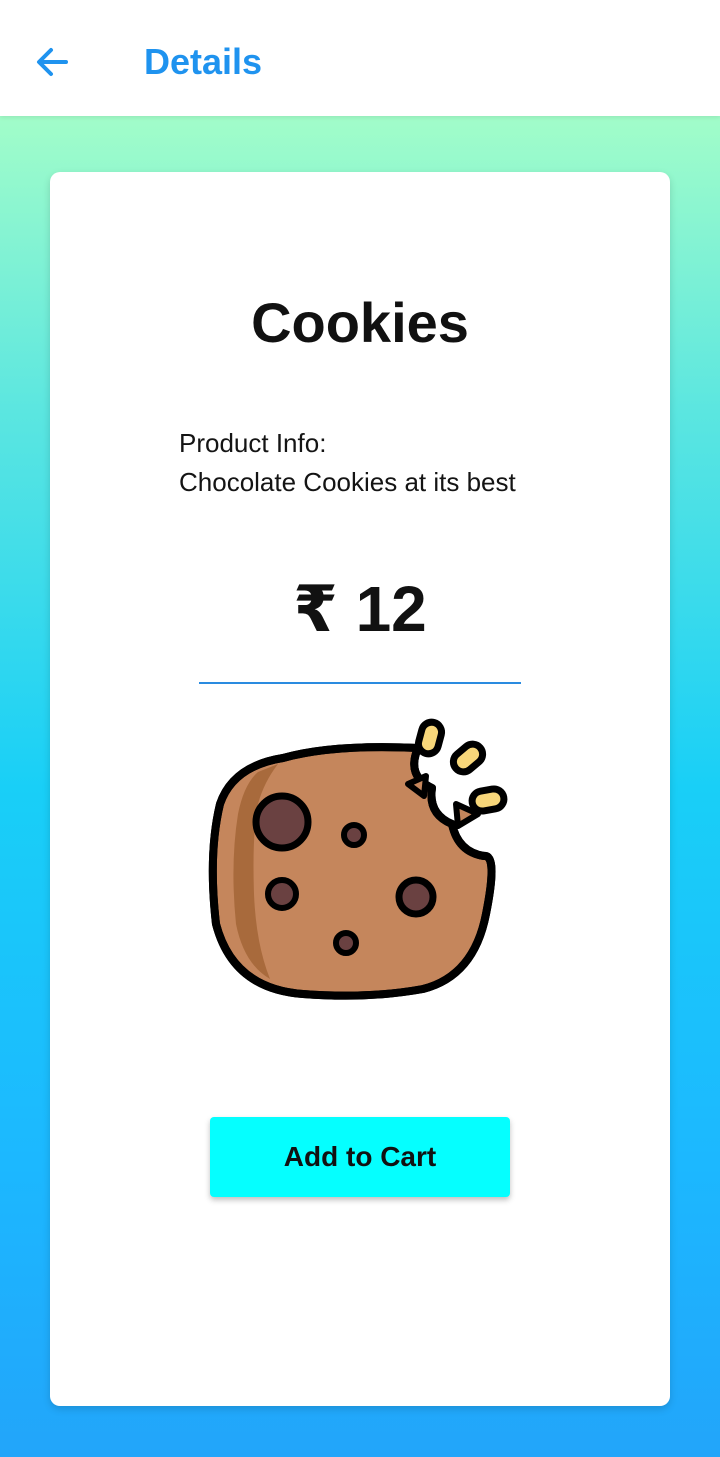 Image resolution: width=720 pixels, height=1457 pixels. I want to click on product-info-label: Product Info:, so click(253, 443).